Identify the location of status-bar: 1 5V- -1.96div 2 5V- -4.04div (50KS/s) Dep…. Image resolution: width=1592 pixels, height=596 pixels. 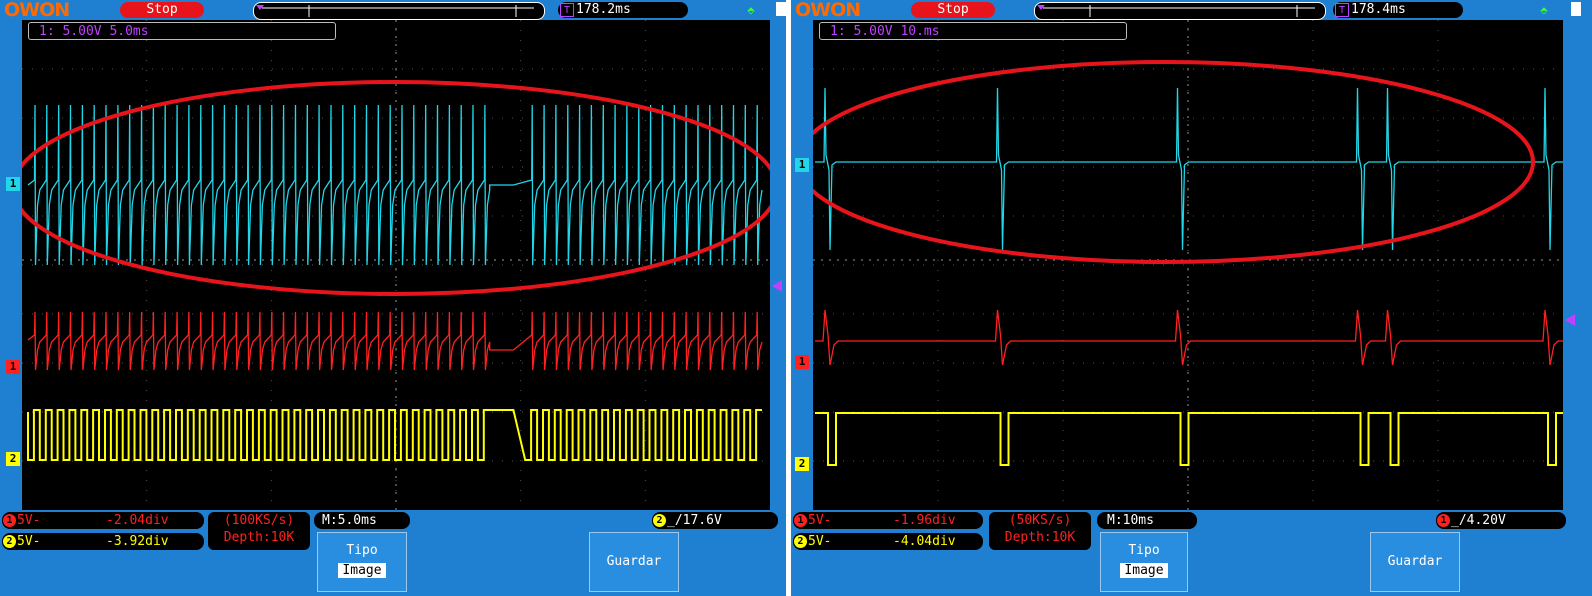
(1191, 553).